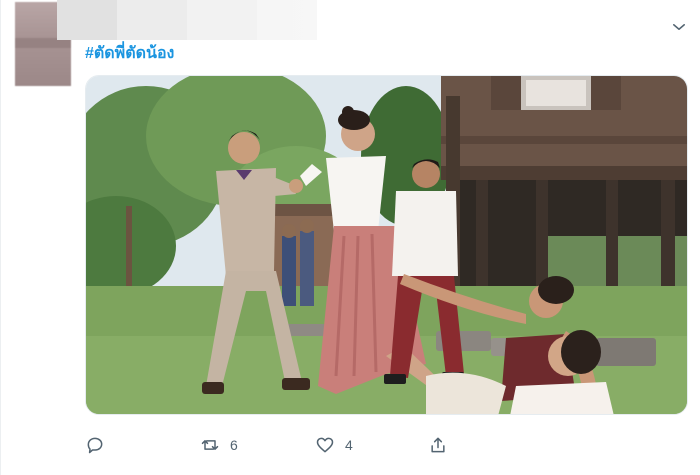 This screenshot has height=475, width=700. I want to click on share-icon, so click(438, 445).